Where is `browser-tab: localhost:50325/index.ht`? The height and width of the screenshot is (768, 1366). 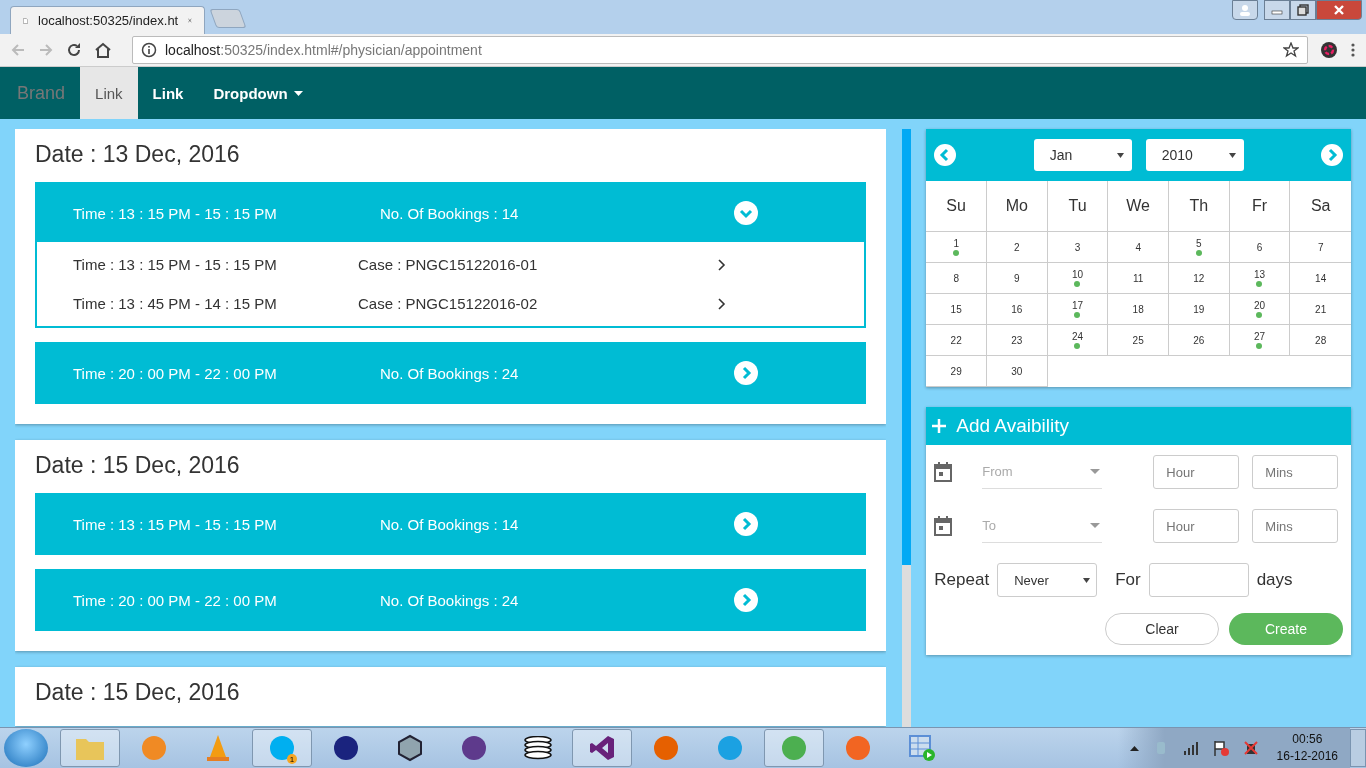
browser-tab: localhost:50325/index.ht is located at coordinates (107, 20).